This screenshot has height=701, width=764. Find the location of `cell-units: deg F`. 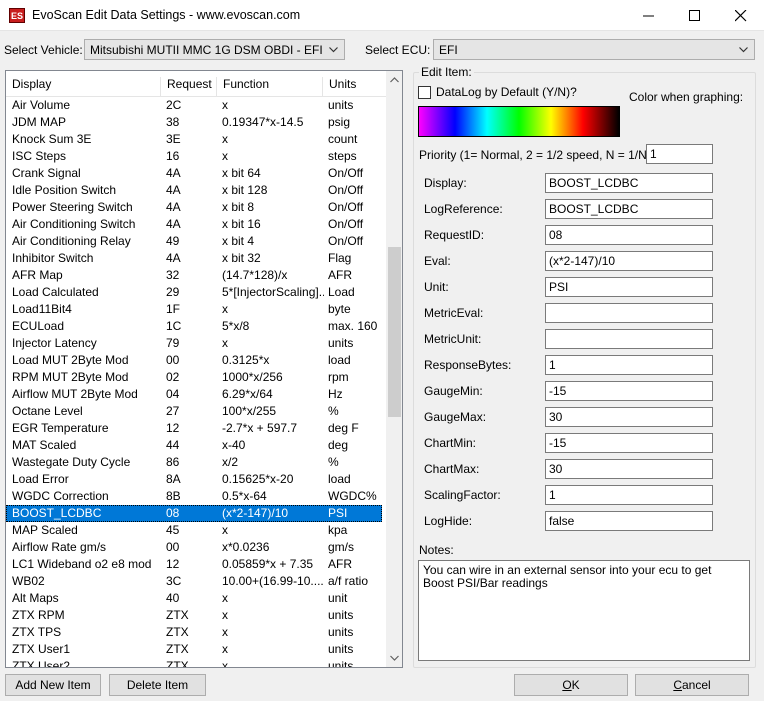

cell-units: deg F is located at coordinates (343, 428).